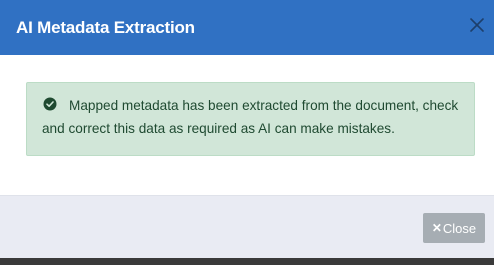  Describe the element at coordinates (477, 25) in the screenshot. I see `close-icon` at that location.